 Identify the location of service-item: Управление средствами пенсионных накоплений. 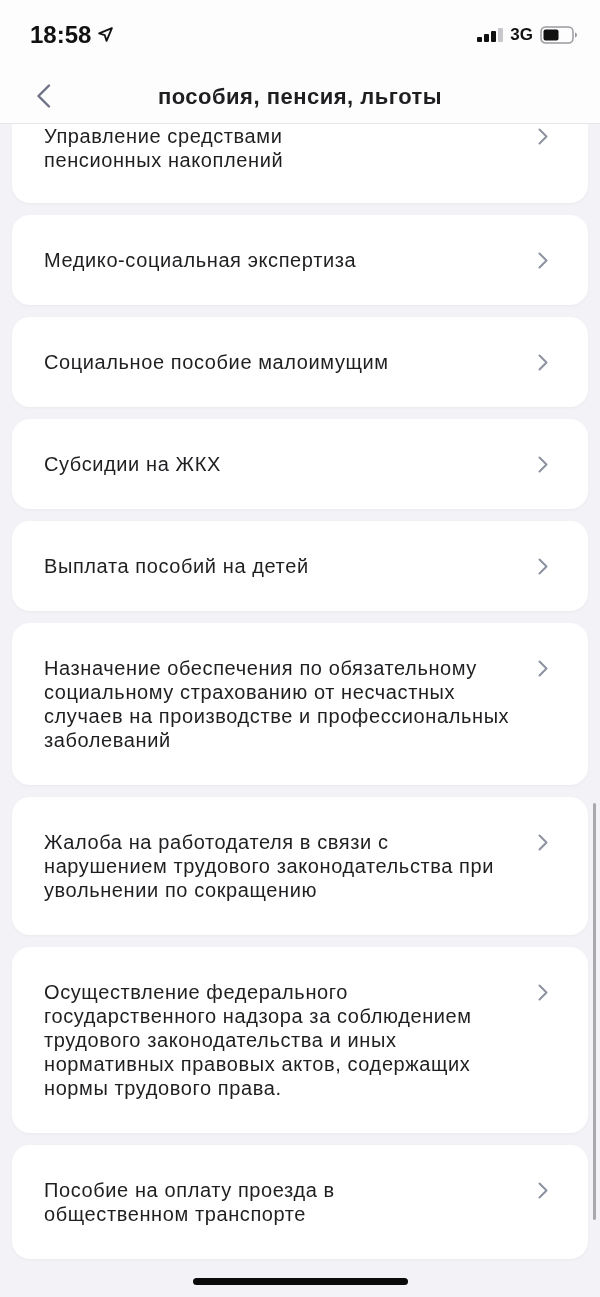
(300, 163).